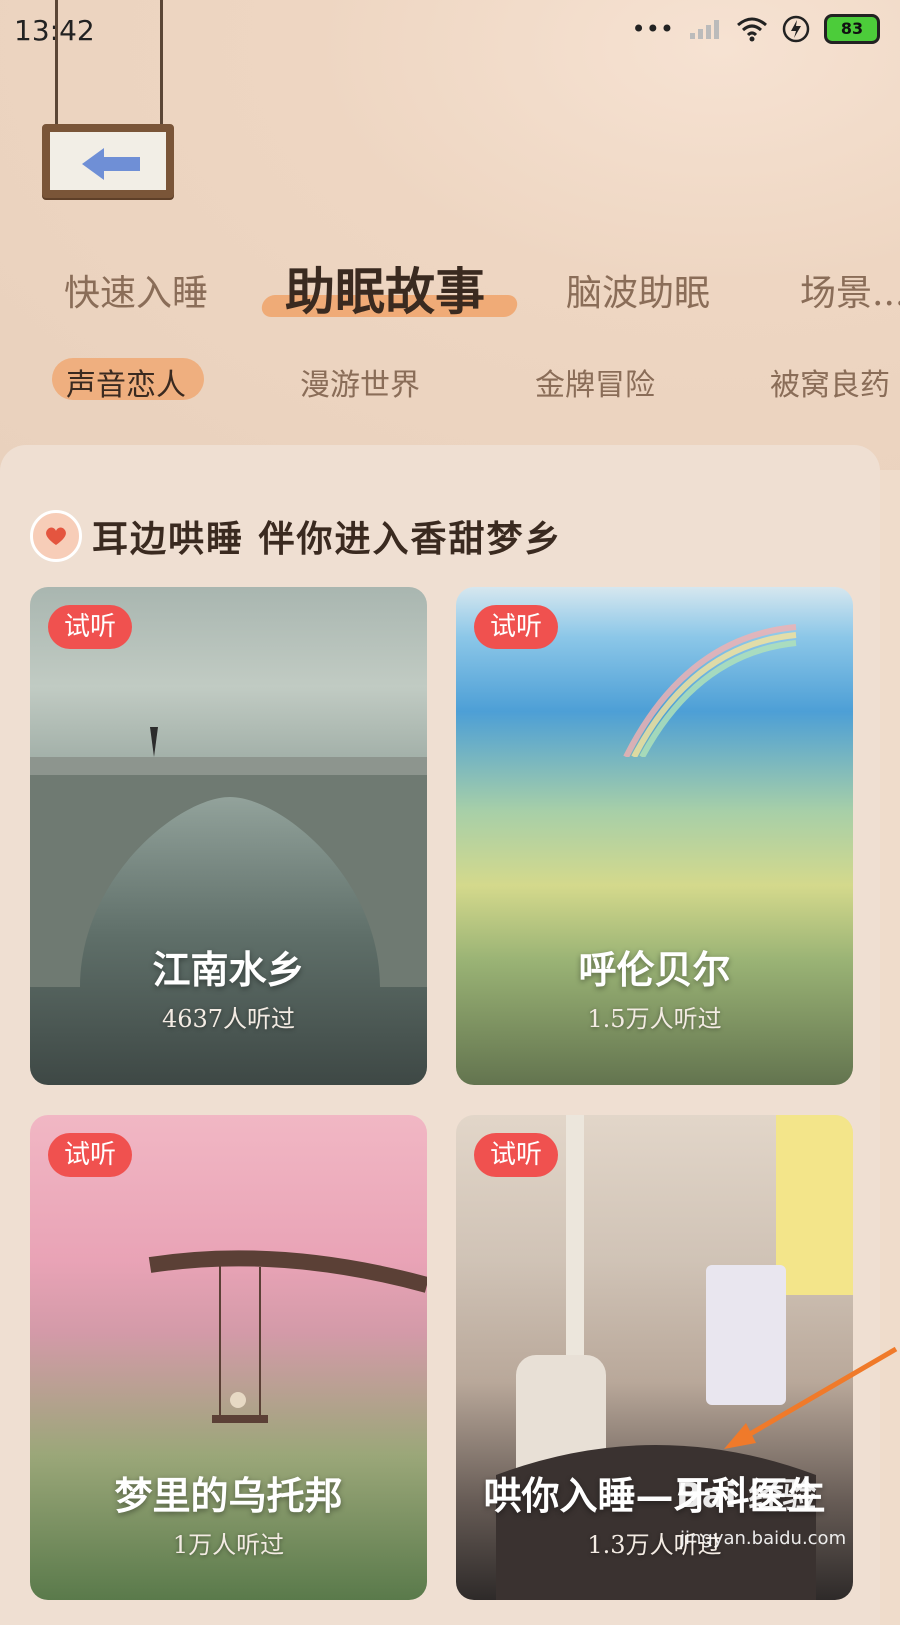 This screenshot has width=900, height=1625. Describe the element at coordinates (56, 536) in the screenshot. I see `heart-lips-icon` at that location.